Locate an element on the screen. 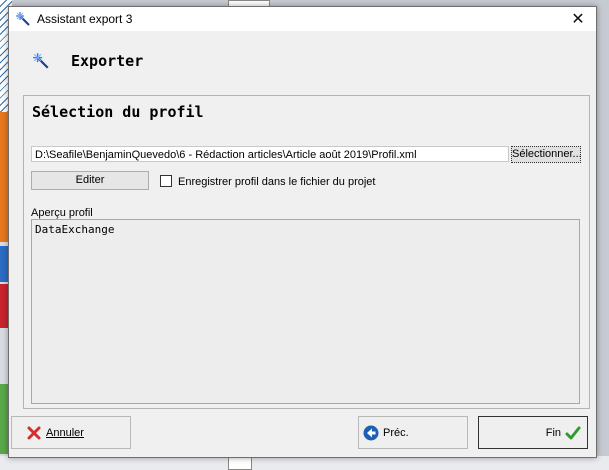 This screenshot has height=470, width=609. back-arrow-icon is located at coordinates (371, 432).